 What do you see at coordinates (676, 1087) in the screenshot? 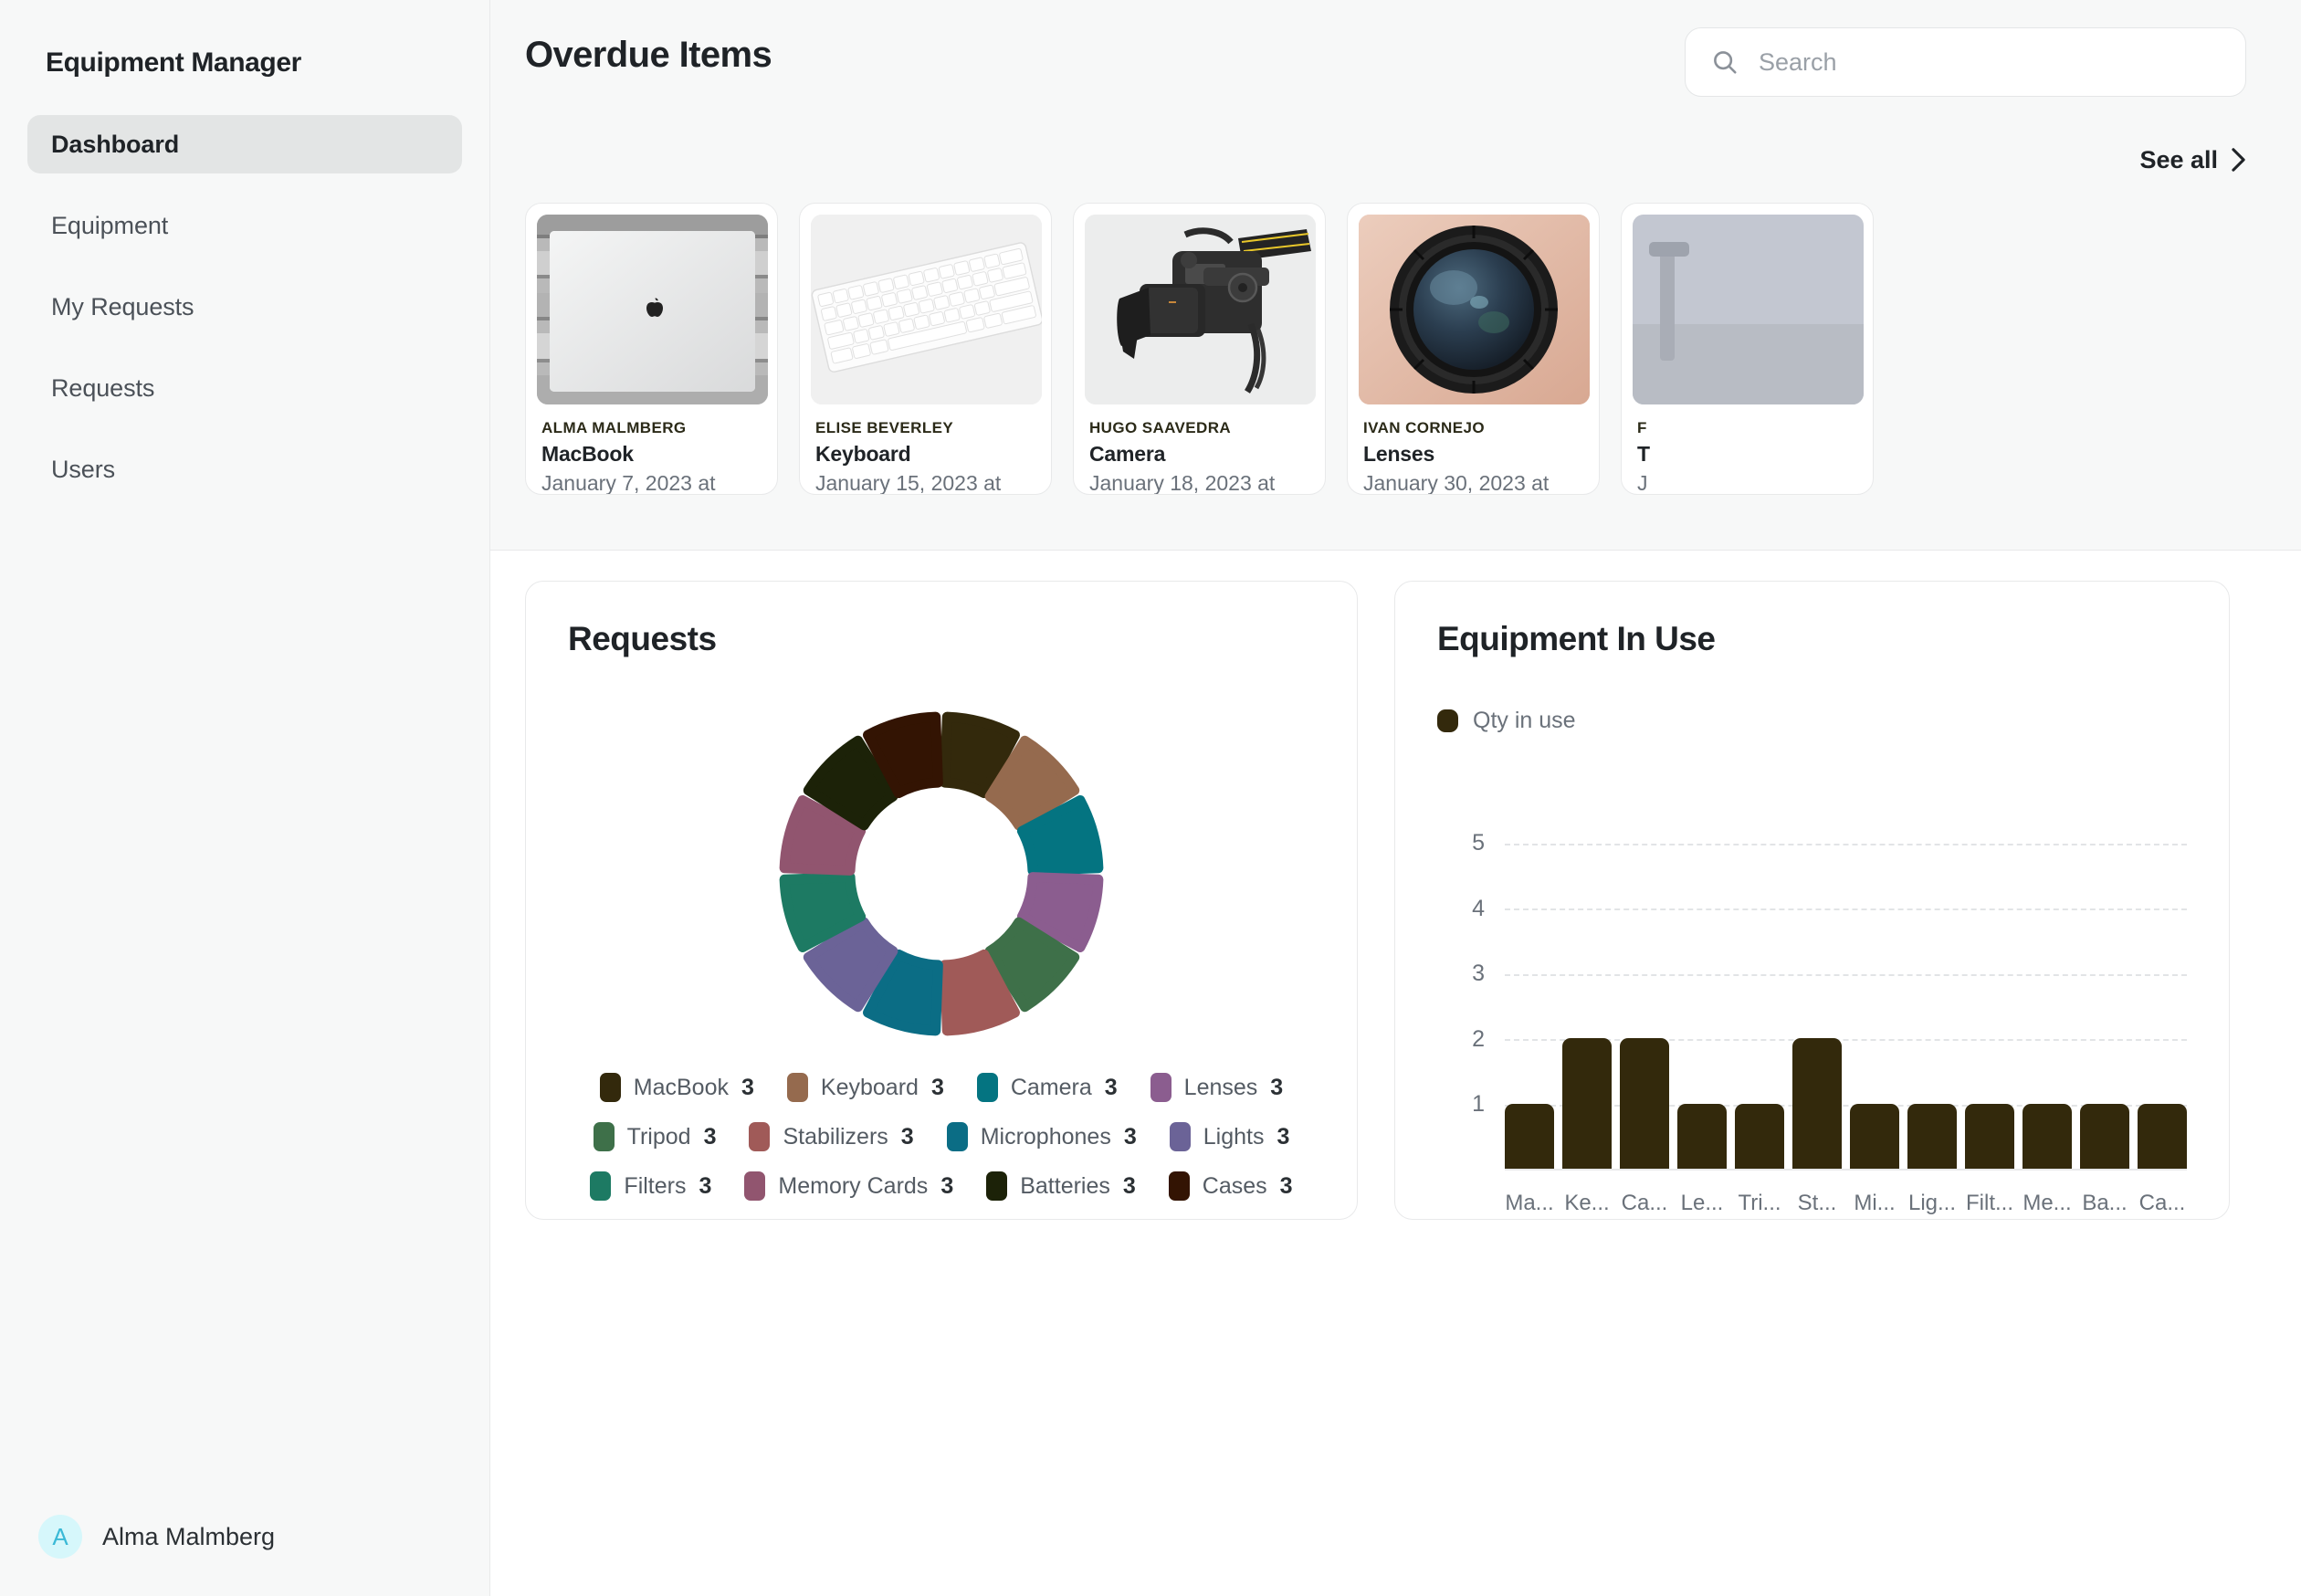
I see `legend-item: MacBook 3` at bounding box center [676, 1087].